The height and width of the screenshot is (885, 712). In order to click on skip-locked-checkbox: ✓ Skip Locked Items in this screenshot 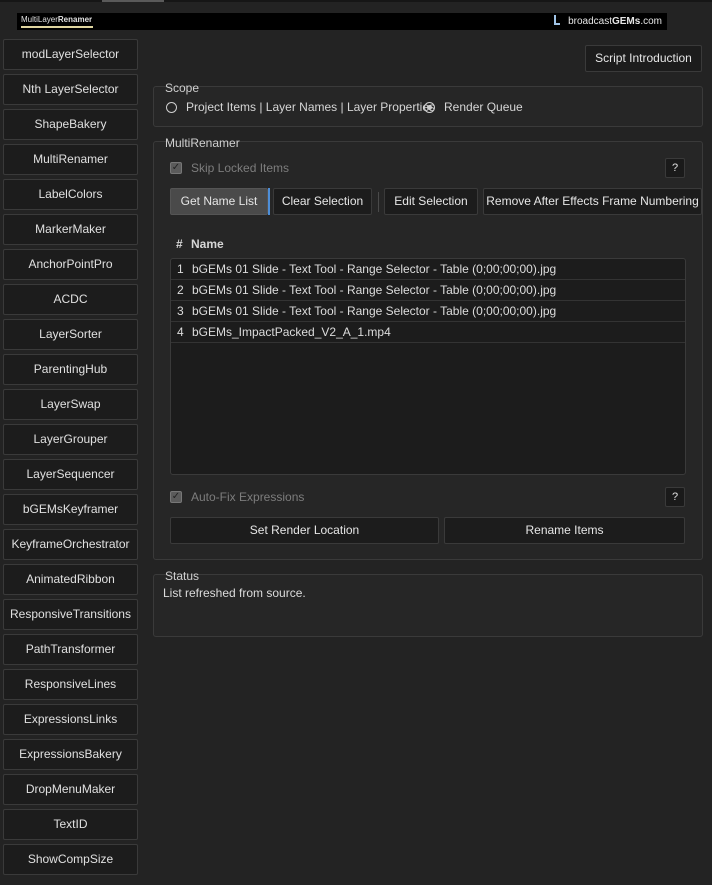, I will do `click(229, 168)`.